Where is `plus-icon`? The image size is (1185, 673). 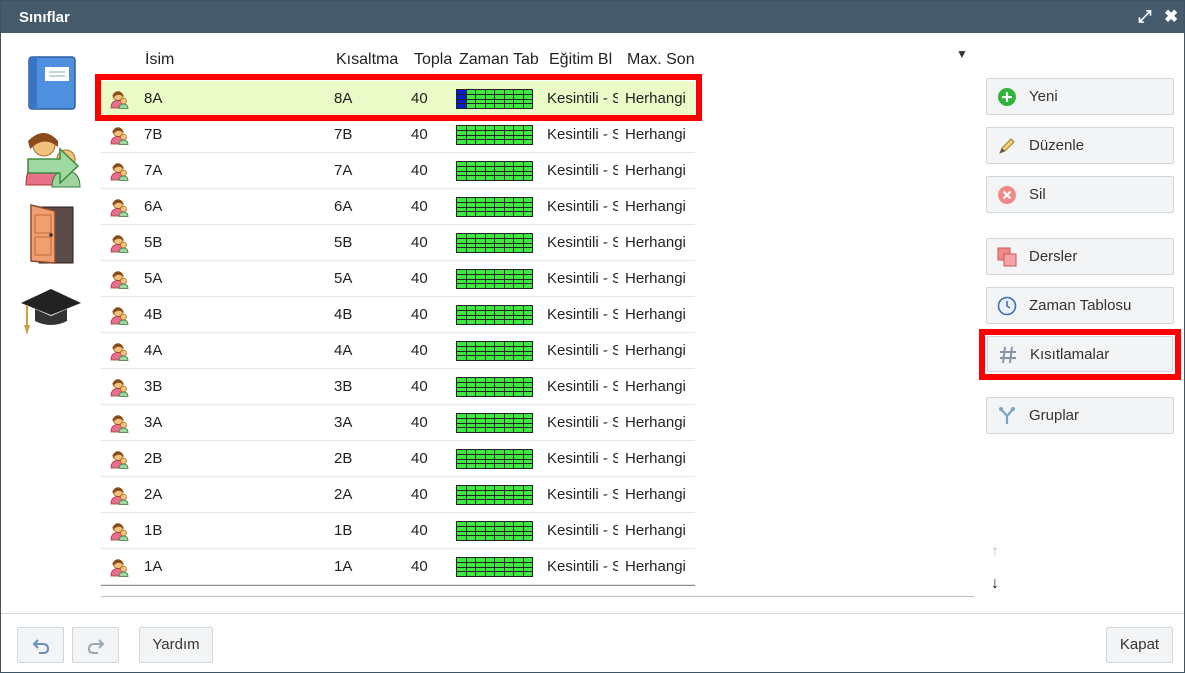
plus-icon is located at coordinates (1007, 97).